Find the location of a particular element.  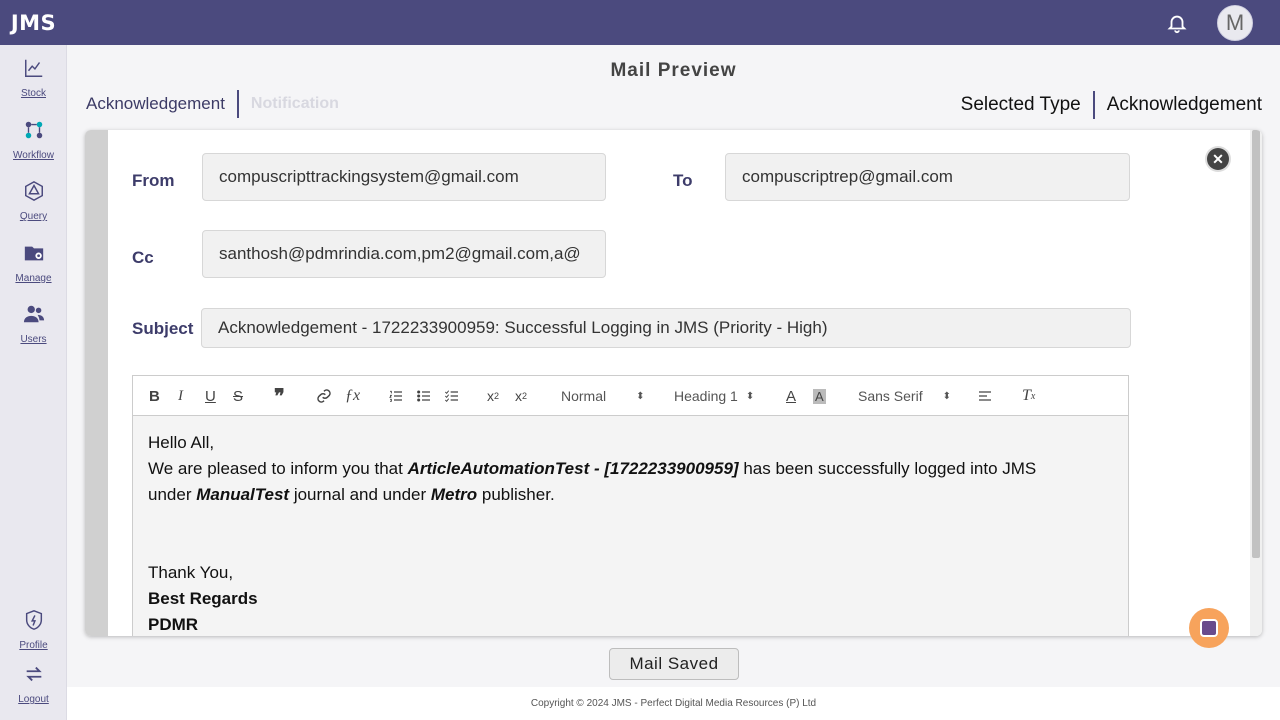

app-logo: JMS is located at coordinates (33, 22).